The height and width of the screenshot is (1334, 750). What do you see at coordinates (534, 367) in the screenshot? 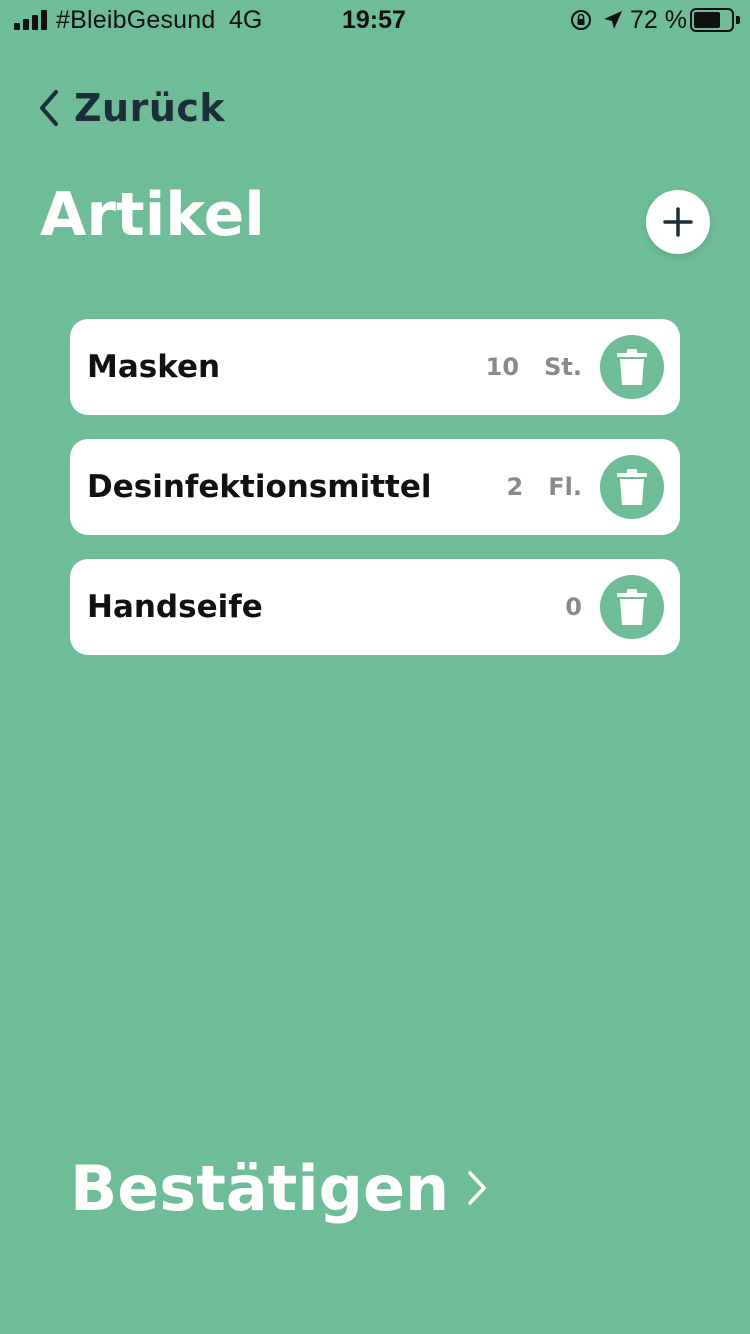
I see `item-quantity: 10 St.` at bounding box center [534, 367].